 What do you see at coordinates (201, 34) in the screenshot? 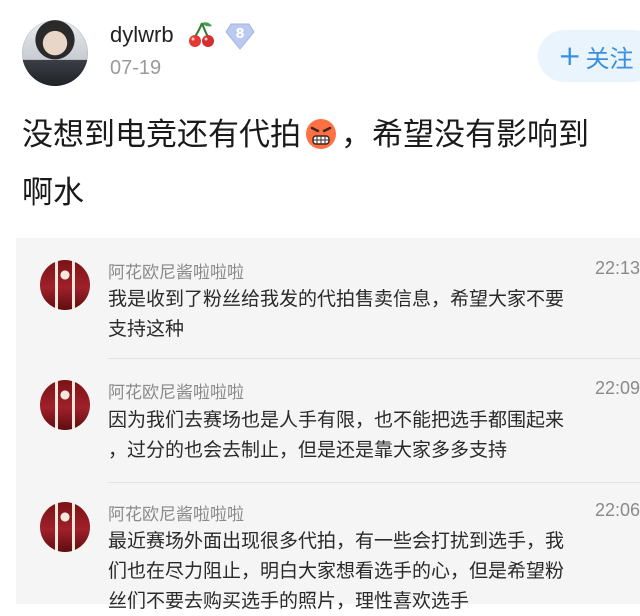
I see `cherry-icon` at bounding box center [201, 34].